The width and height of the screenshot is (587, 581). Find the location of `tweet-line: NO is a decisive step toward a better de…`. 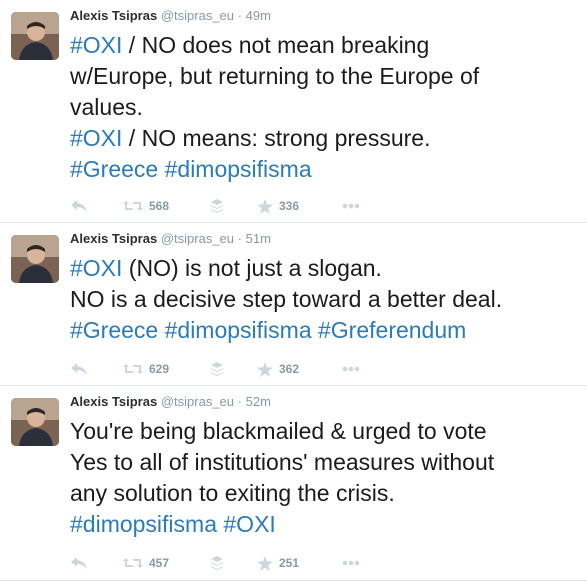

tweet-line: NO is a decisive step toward a better de… is located at coordinates (325, 299).